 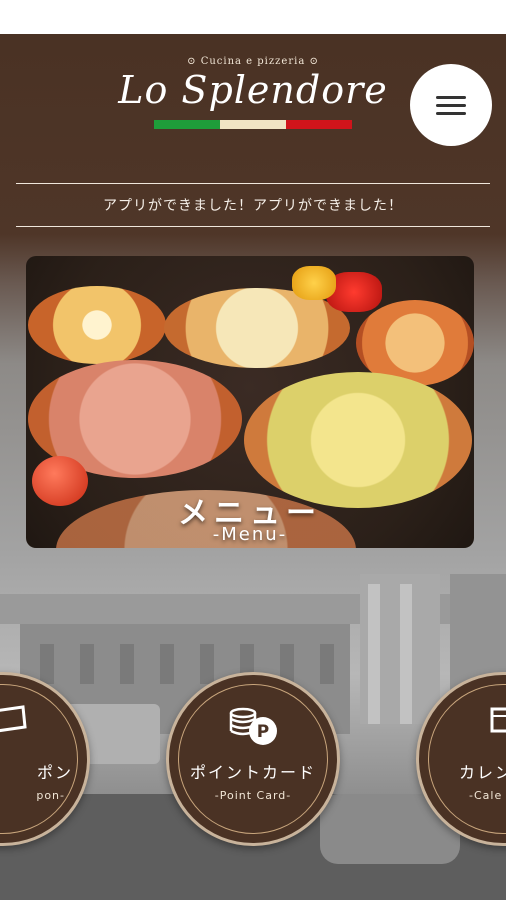 I want to click on flag-red, so click(x=319, y=124).